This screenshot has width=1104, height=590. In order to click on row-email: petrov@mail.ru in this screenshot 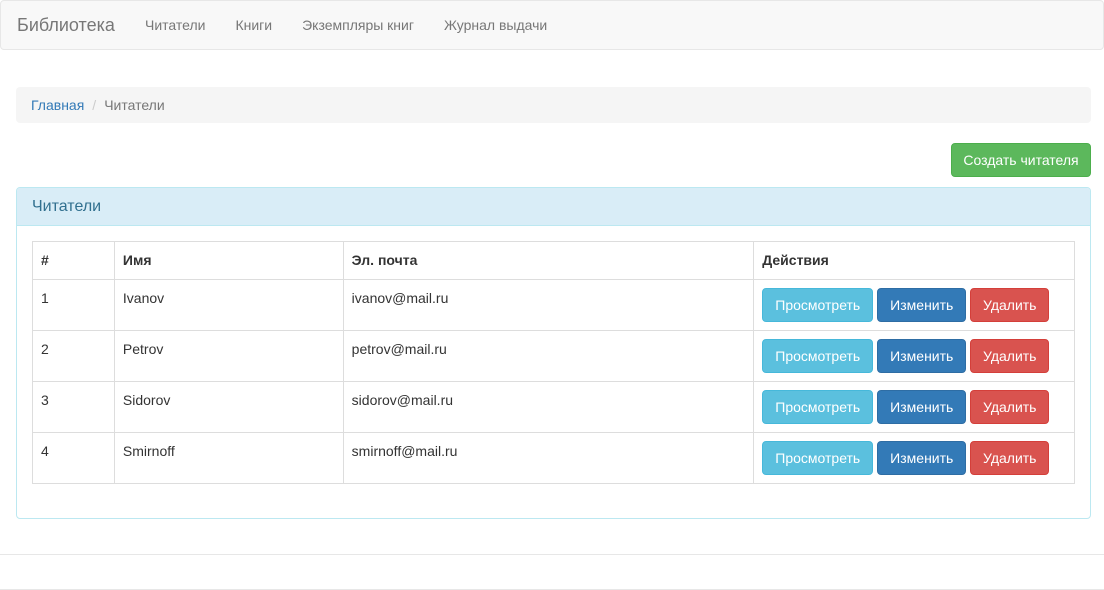, I will do `click(548, 356)`.